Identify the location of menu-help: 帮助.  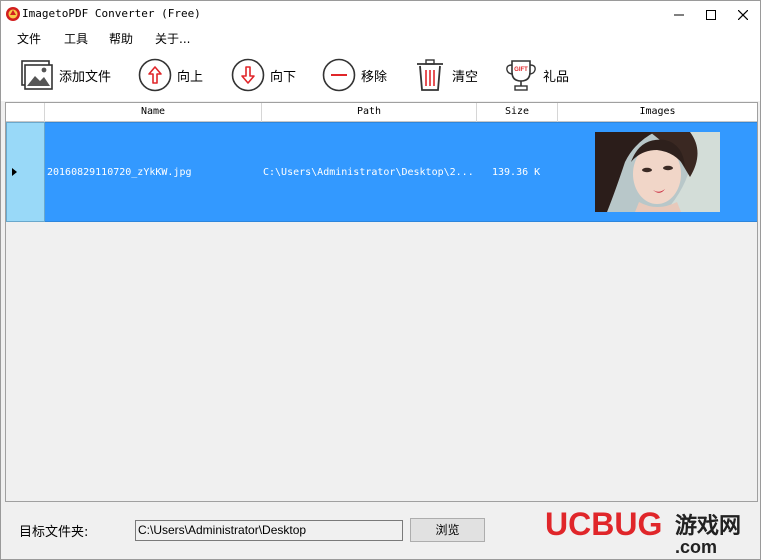
(121, 38).